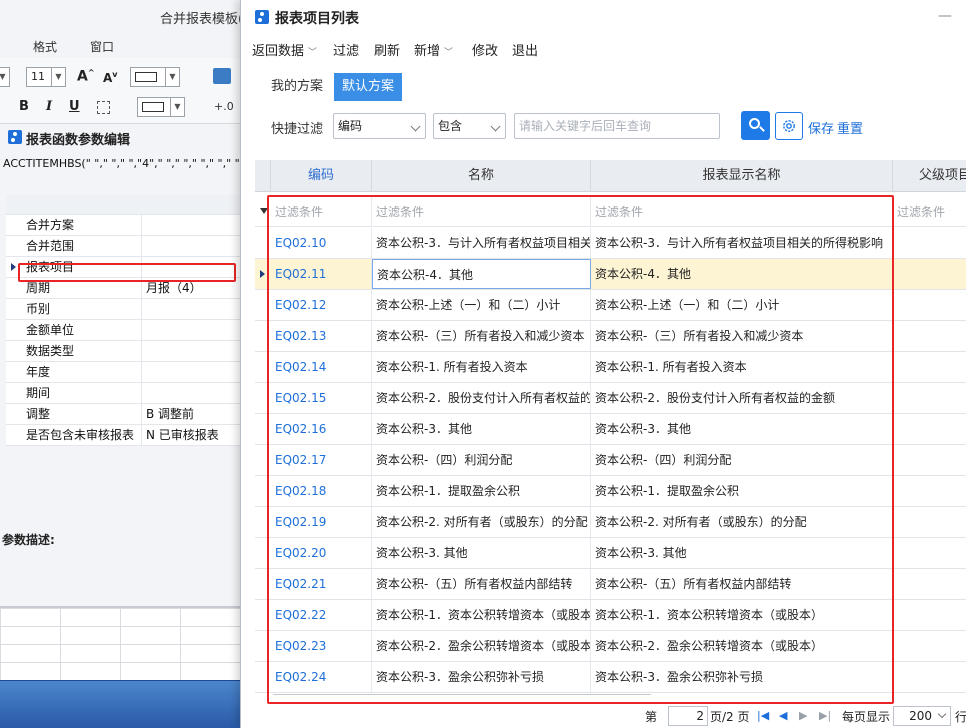  What do you see at coordinates (262, 17) in the screenshot?
I see `dialog-app-icon` at bounding box center [262, 17].